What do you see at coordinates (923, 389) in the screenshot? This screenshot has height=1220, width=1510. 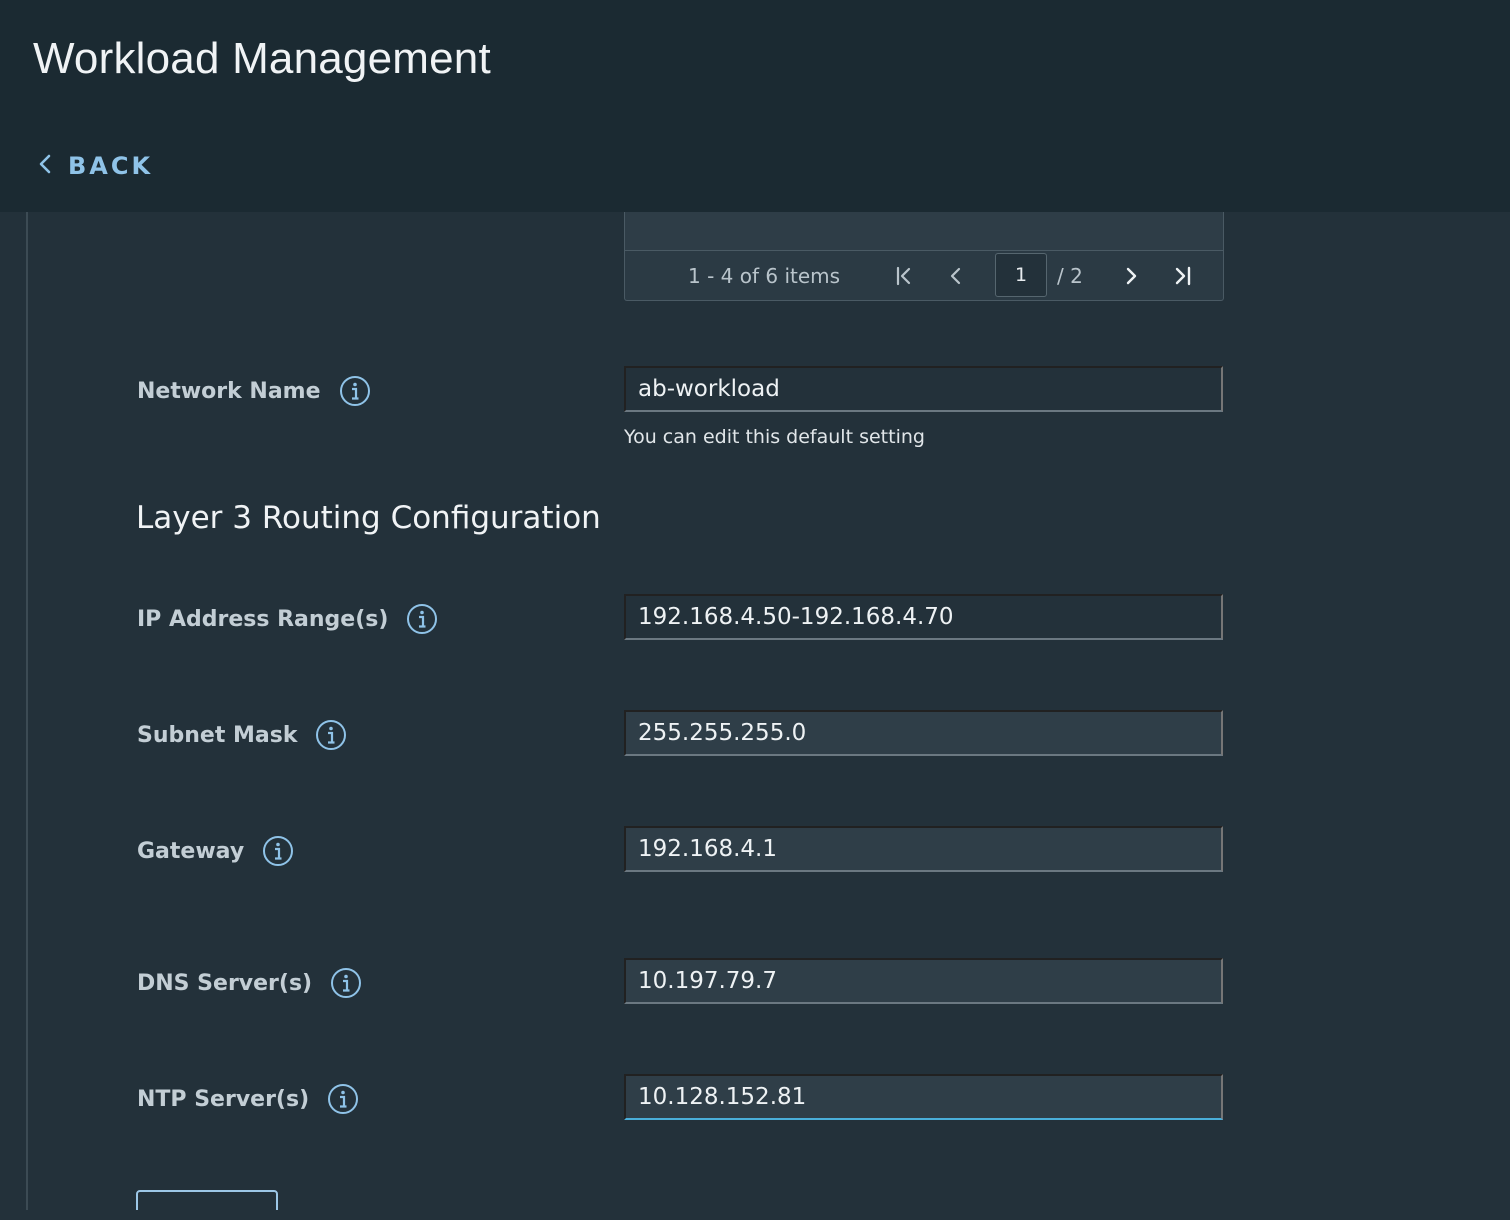 I see `network-name-field` at bounding box center [923, 389].